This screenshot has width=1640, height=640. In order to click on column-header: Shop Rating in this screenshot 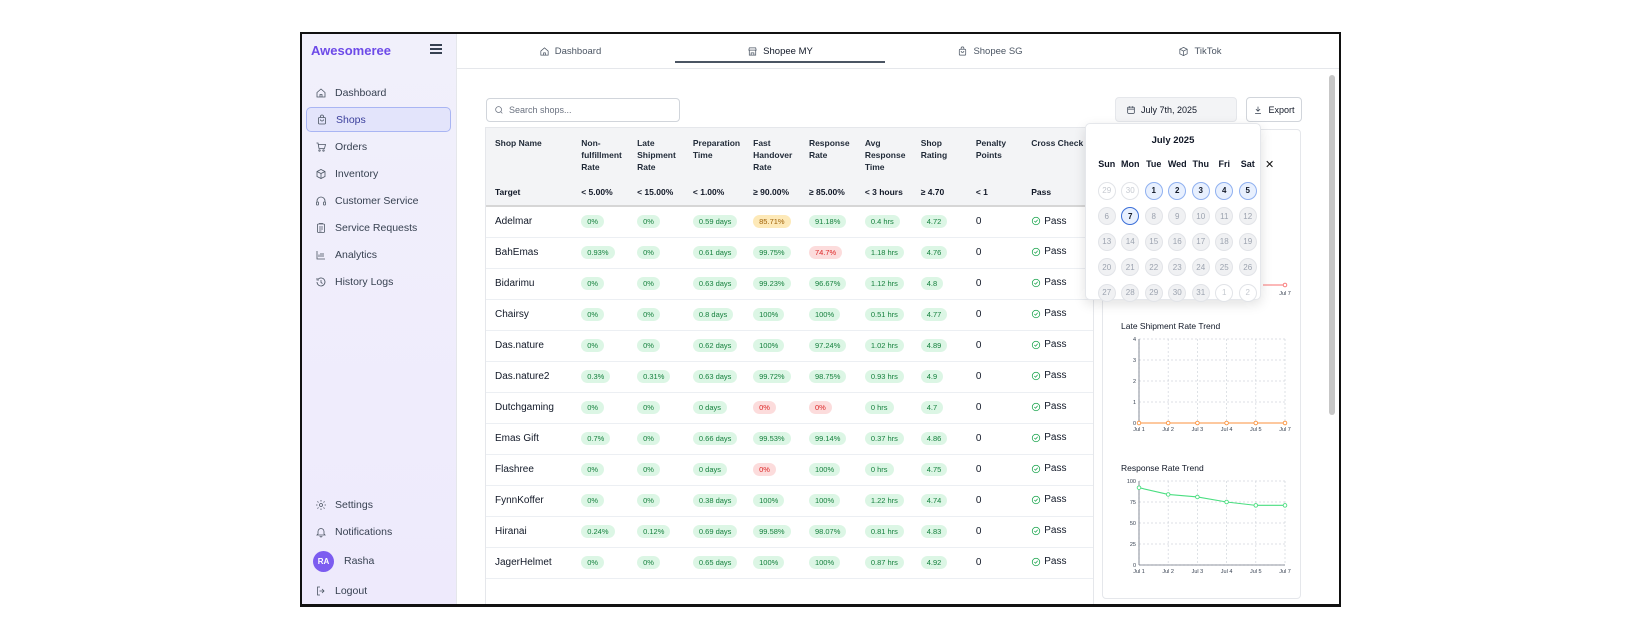, I will do `click(939, 153)`.